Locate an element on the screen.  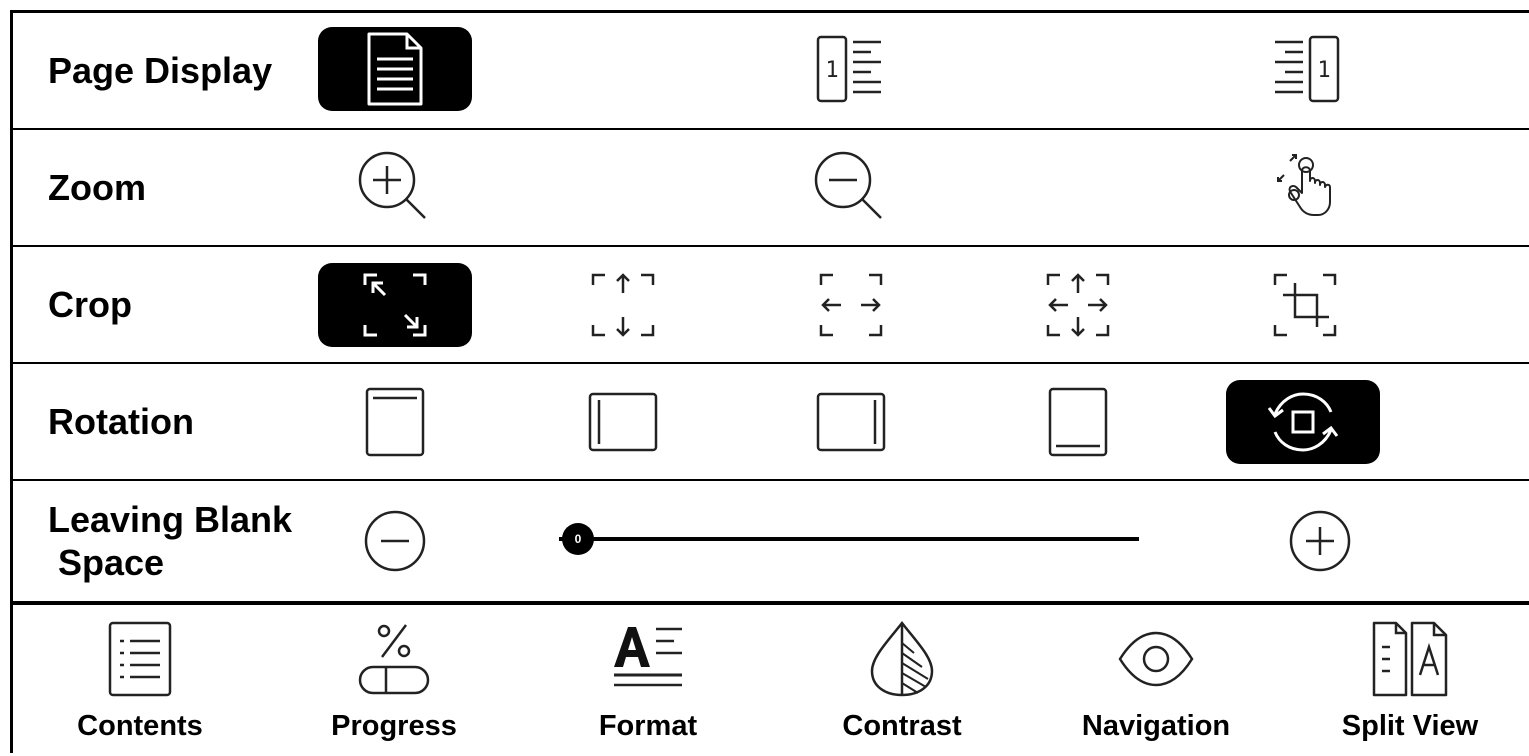
nav-contents: Contents is located at coordinates (140, 680).